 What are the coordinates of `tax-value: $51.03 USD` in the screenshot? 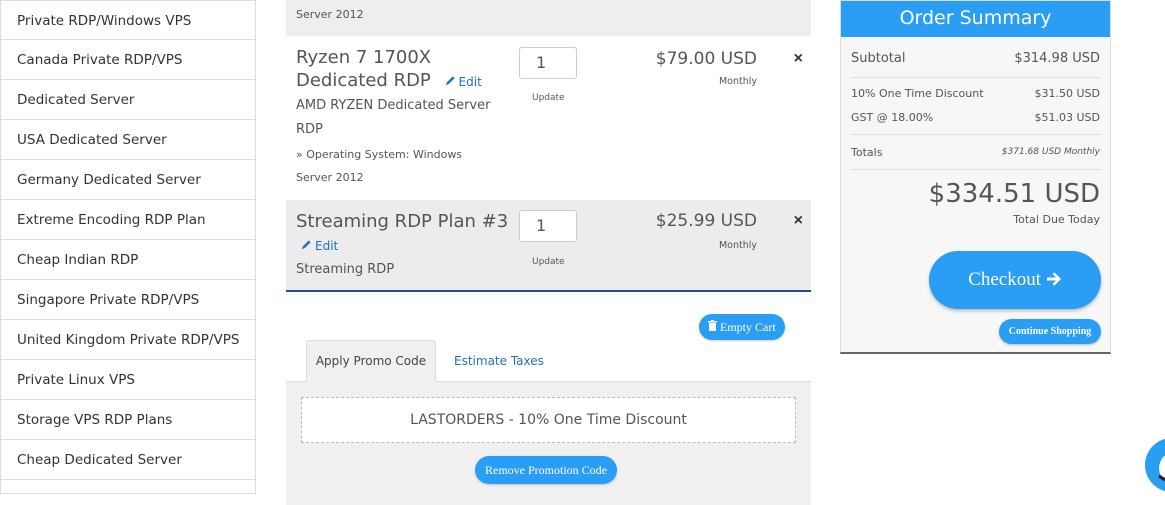 It's located at (1067, 117).